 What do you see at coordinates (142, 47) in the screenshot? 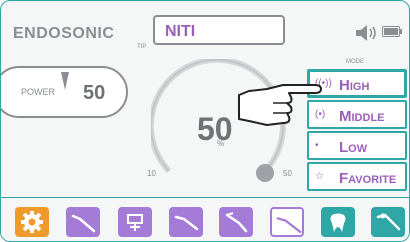
I see `tip-label: TIP` at bounding box center [142, 47].